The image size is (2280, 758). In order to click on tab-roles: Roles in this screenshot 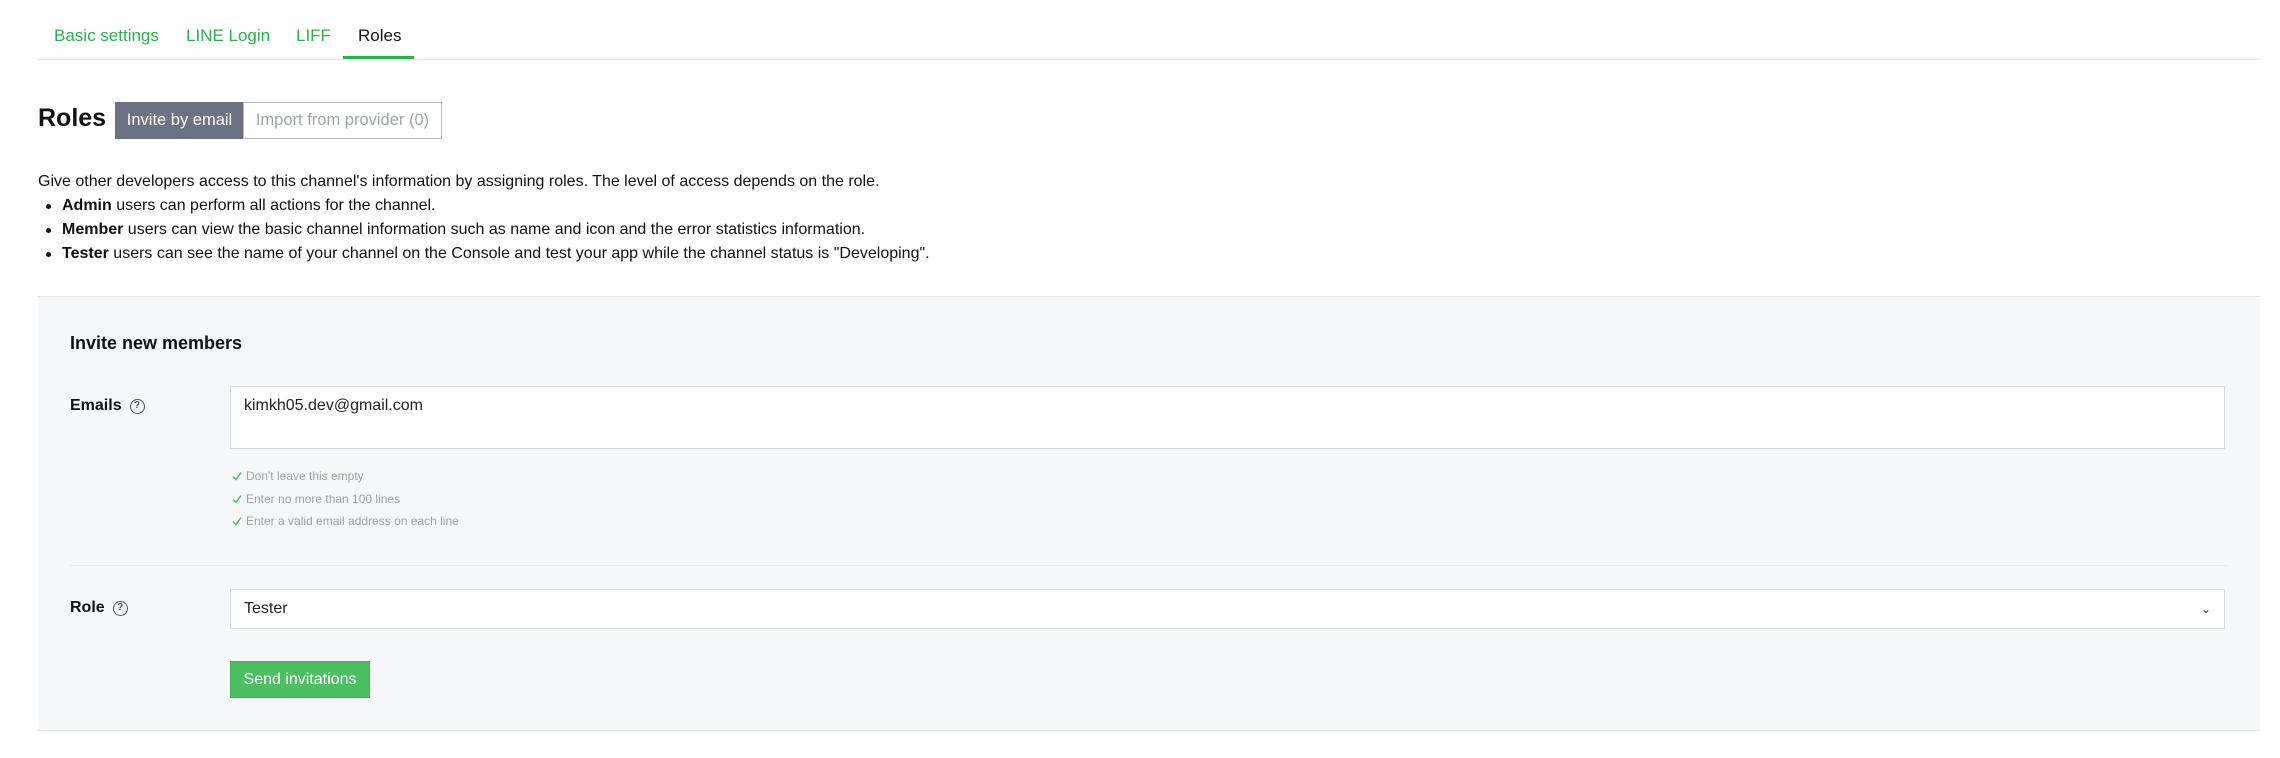, I will do `click(379, 42)`.